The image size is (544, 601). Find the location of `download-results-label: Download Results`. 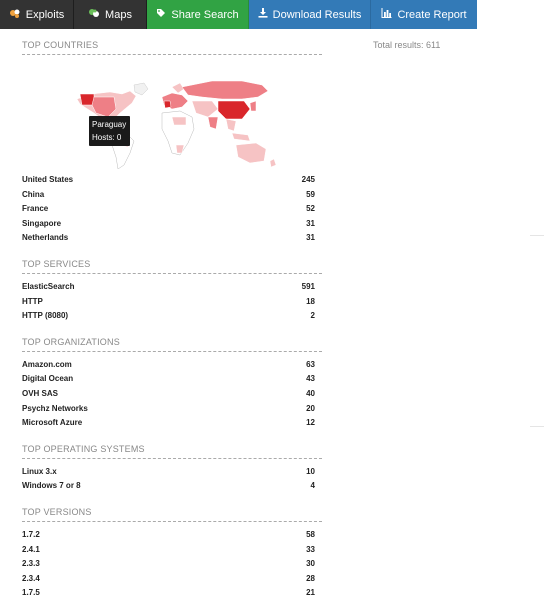

download-results-label: Download Results is located at coordinates (317, 14).